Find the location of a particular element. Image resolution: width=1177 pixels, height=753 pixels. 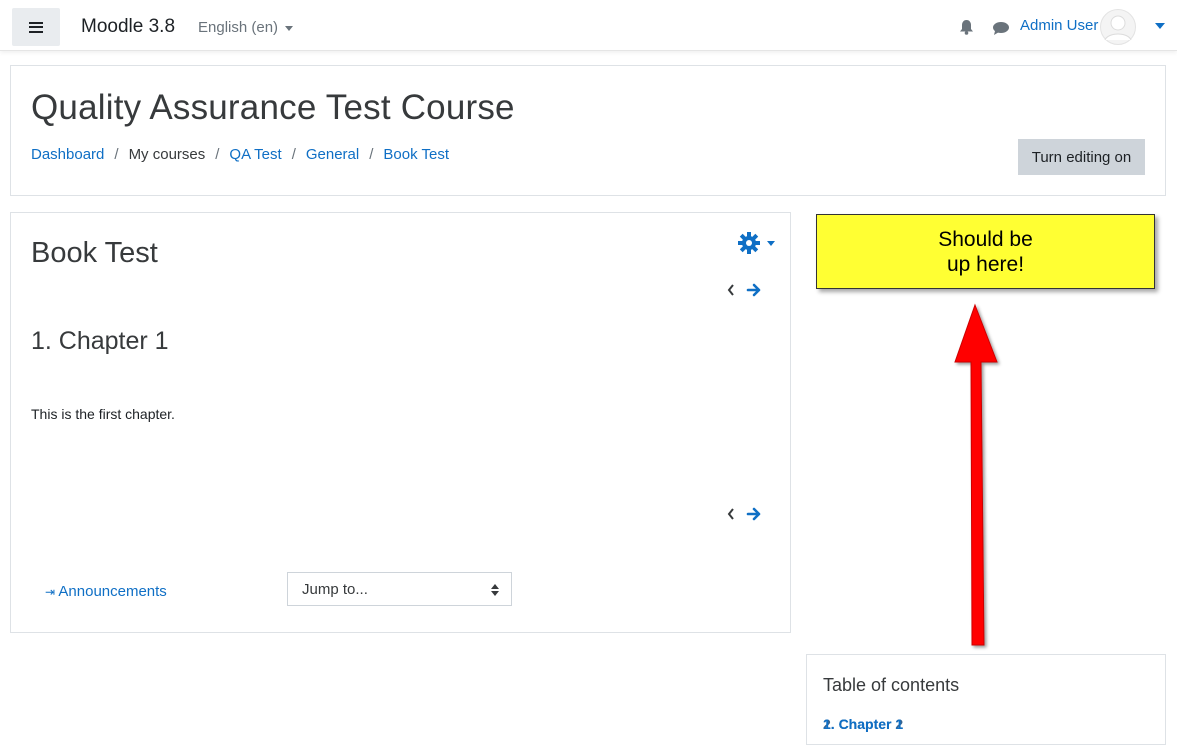

back-arrow-icon: ⇥ is located at coordinates (50, 592).